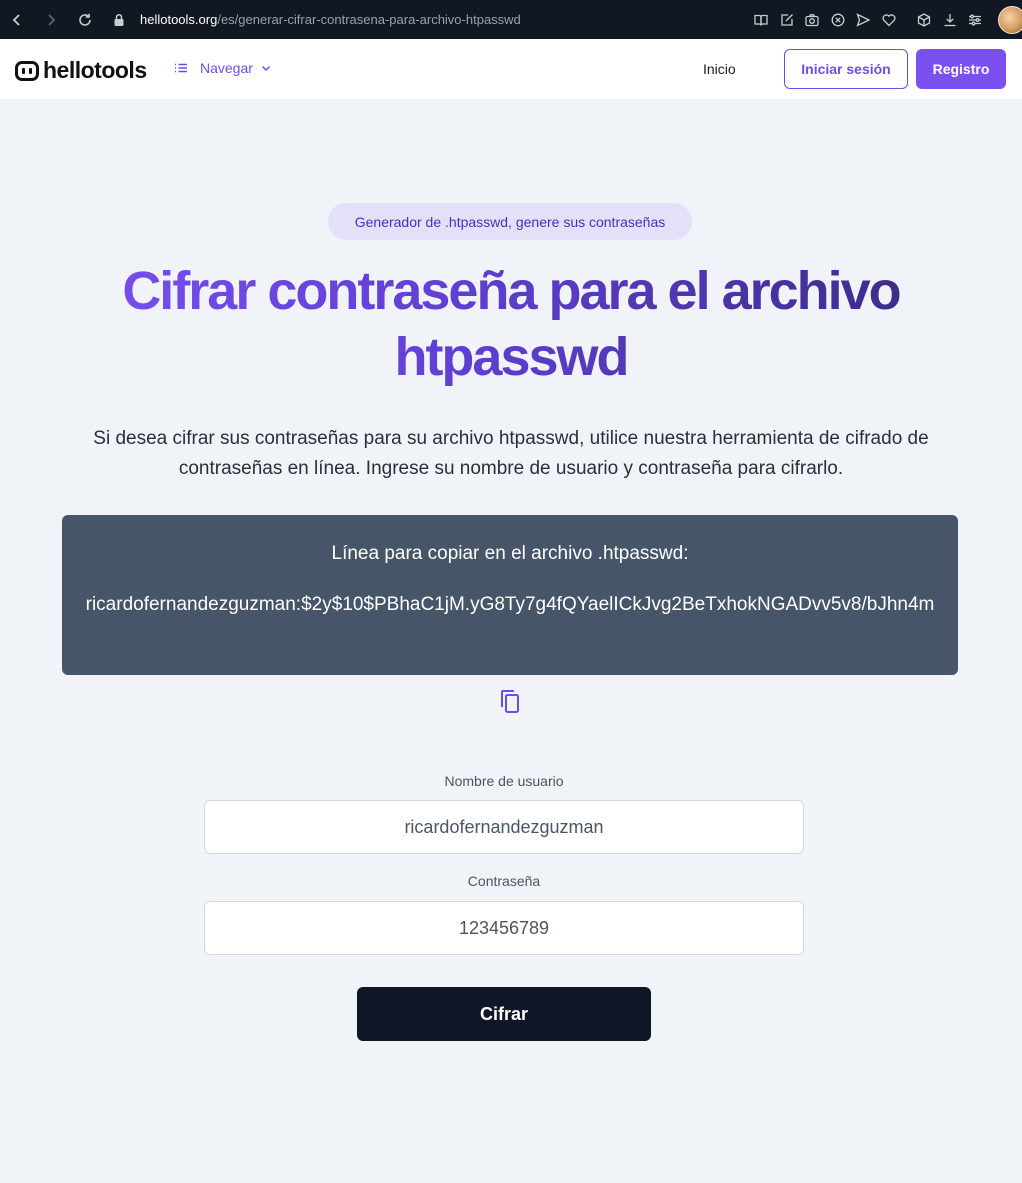  Describe the element at coordinates (95, 70) in the screenshot. I see `logo-text: hellotools` at that location.